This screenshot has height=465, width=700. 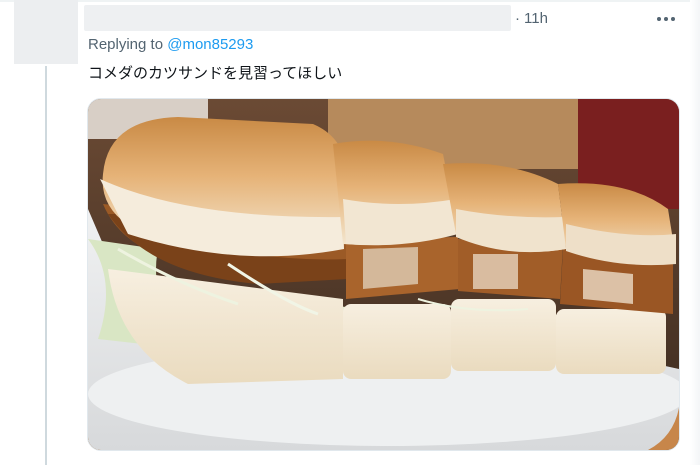 I want to click on more-dots-icon, so click(x=666, y=19).